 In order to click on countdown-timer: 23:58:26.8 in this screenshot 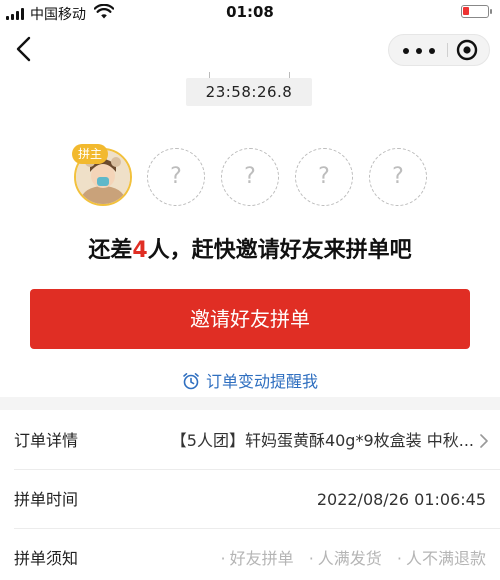, I will do `click(249, 92)`.